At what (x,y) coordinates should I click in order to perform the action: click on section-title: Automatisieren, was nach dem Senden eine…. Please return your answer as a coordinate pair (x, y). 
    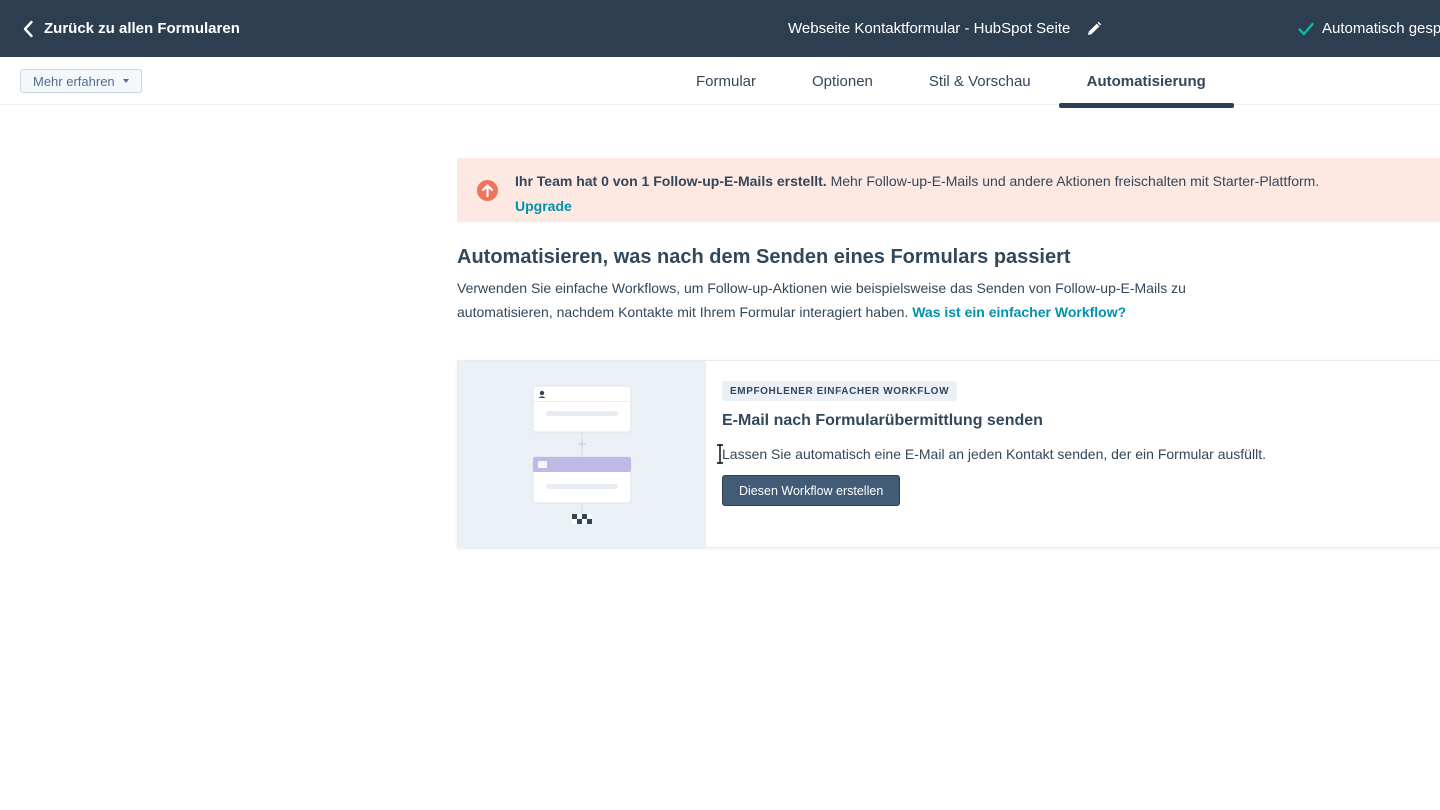
    Looking at the image, I should click on (764, 257).